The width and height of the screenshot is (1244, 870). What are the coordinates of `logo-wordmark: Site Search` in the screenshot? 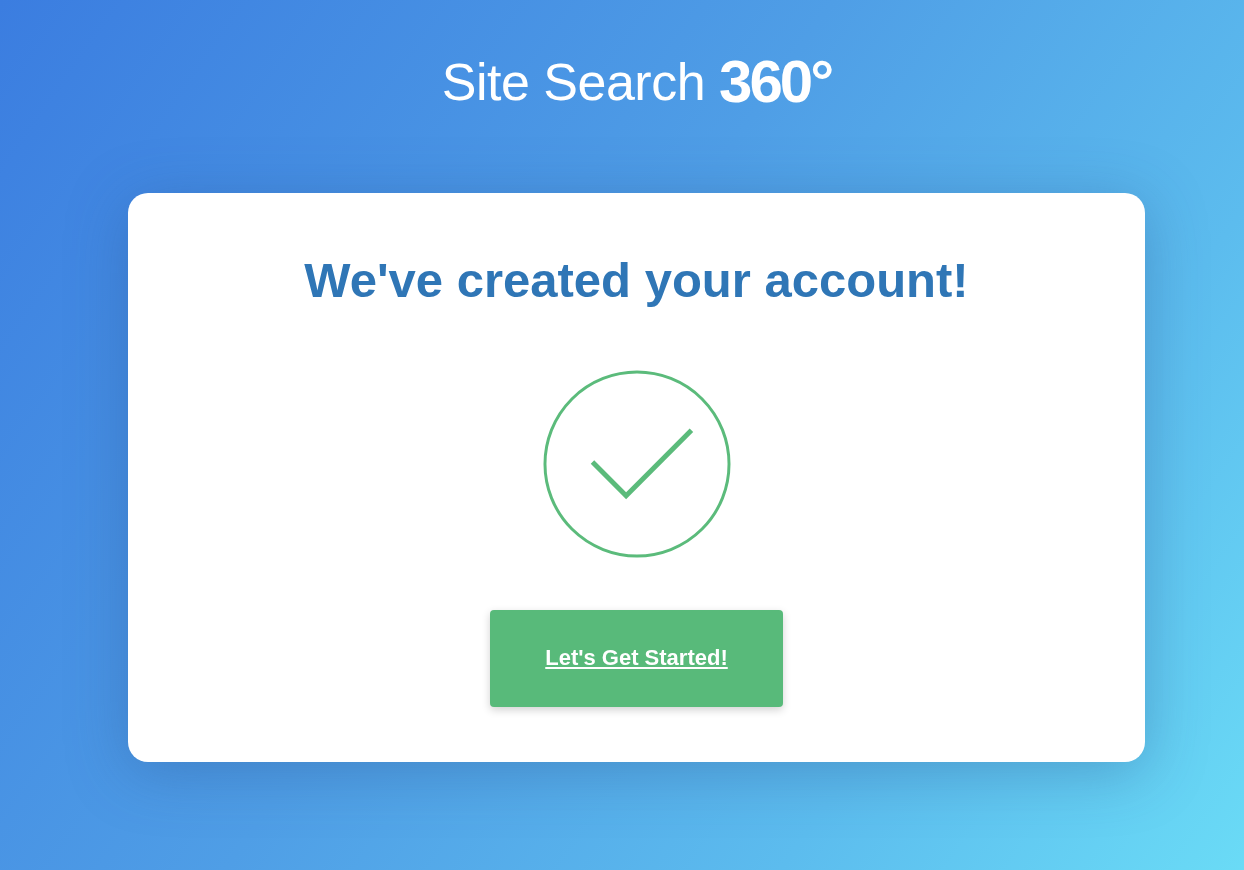 It's located at (573, 84).